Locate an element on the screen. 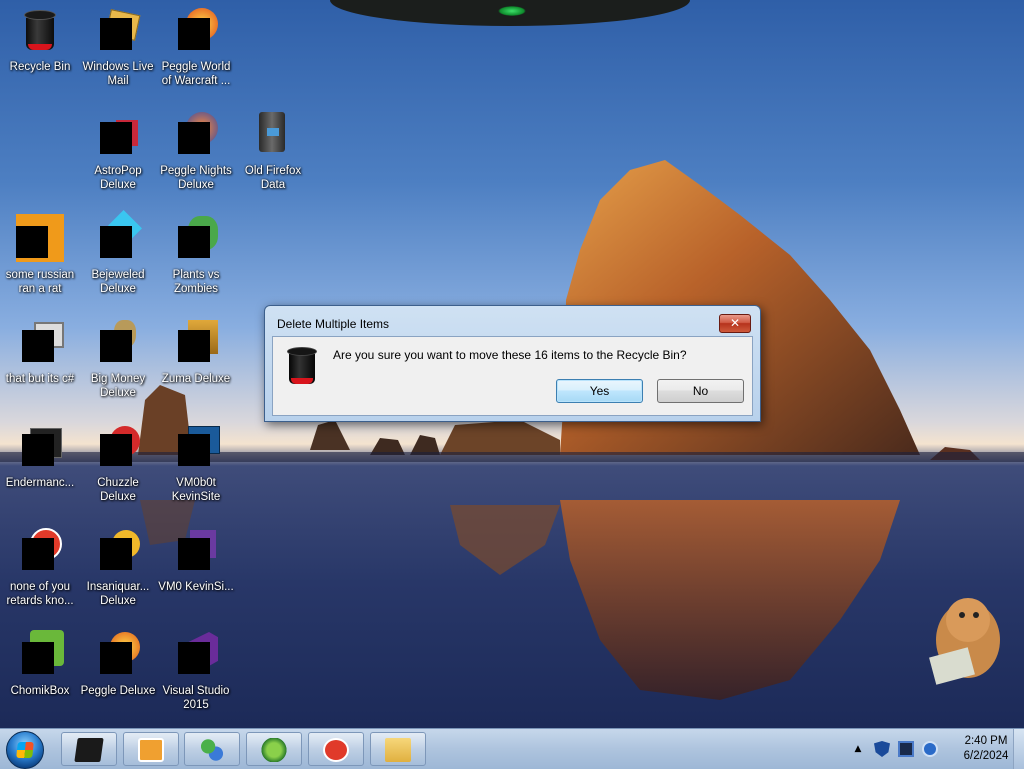 Image resolution: width=1024 pixels, height=769 pixels. taskbar-pinned-network-users is located at coordinates (212, 749).